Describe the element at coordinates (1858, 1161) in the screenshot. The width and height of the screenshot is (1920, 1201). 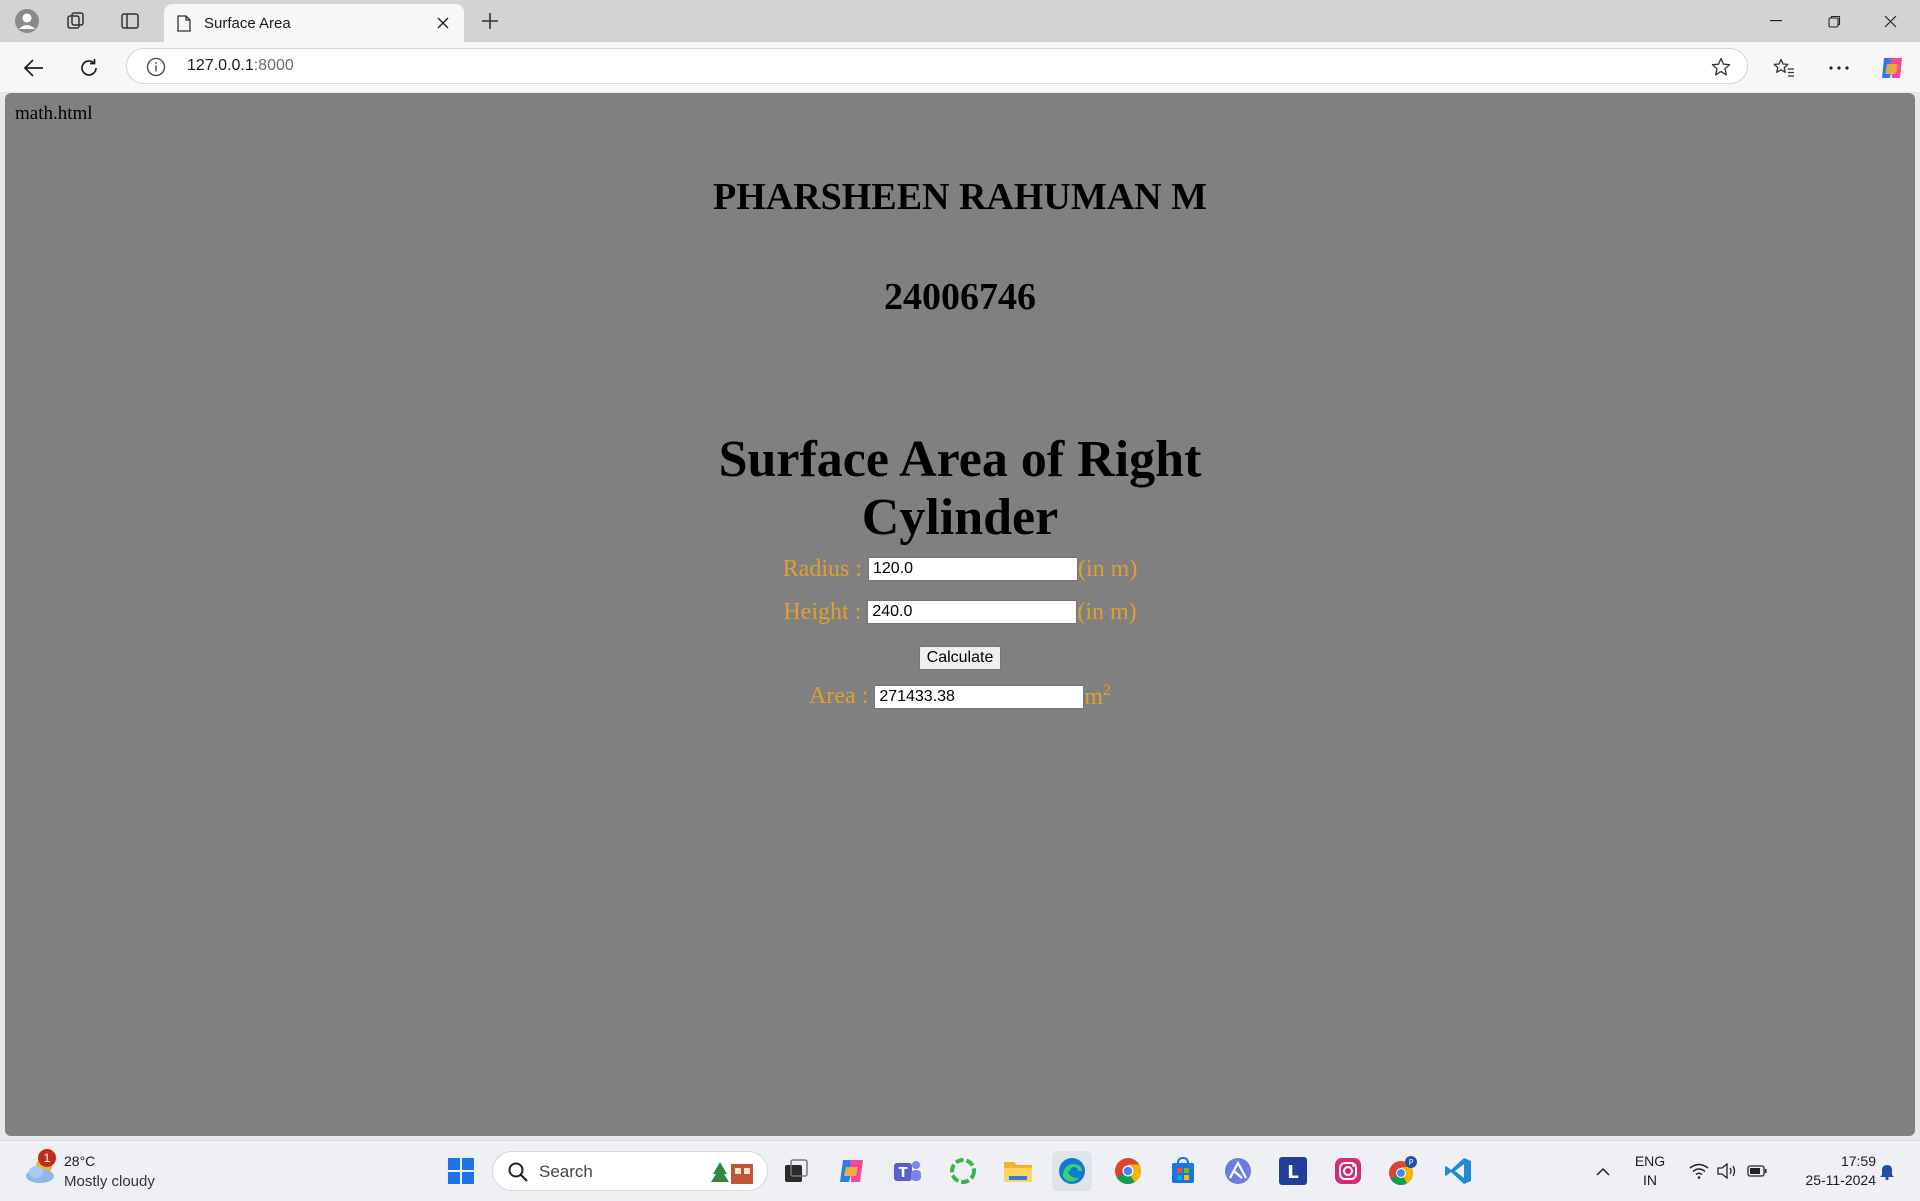
I see `clock-time: 17:59` at that location.